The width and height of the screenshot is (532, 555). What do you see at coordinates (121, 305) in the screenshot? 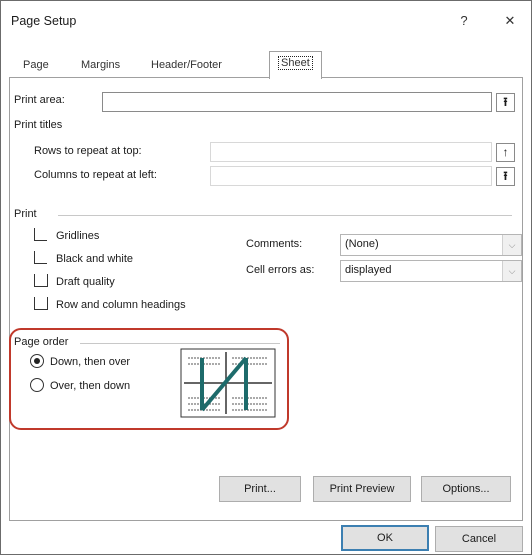
I see `row-col-headings-label: Row and column headings` at bounding box center [121, 305].